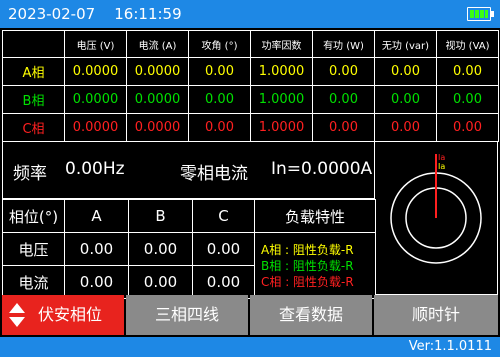 This screenshot has width=500, height=357. What do you see at coordinates (33, 249) in the screenshot?
I see `row-label: 电压` at bounding box center [33, 249].